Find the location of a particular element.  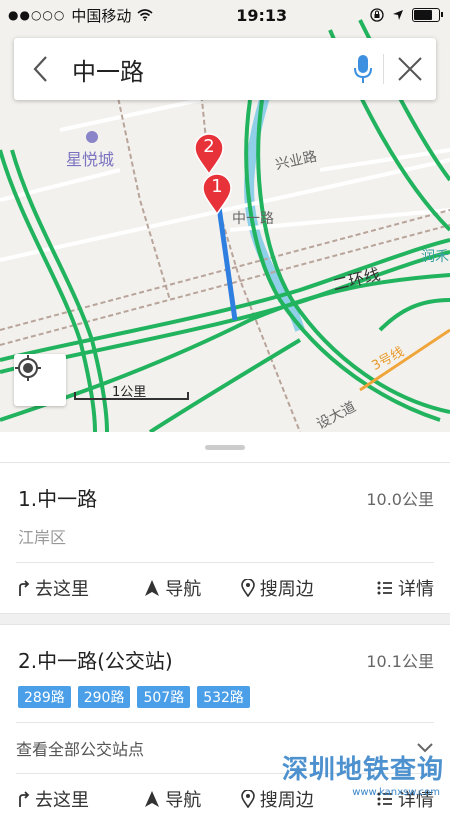

marker-2-label: 2 is located at coordinates (209, 146).